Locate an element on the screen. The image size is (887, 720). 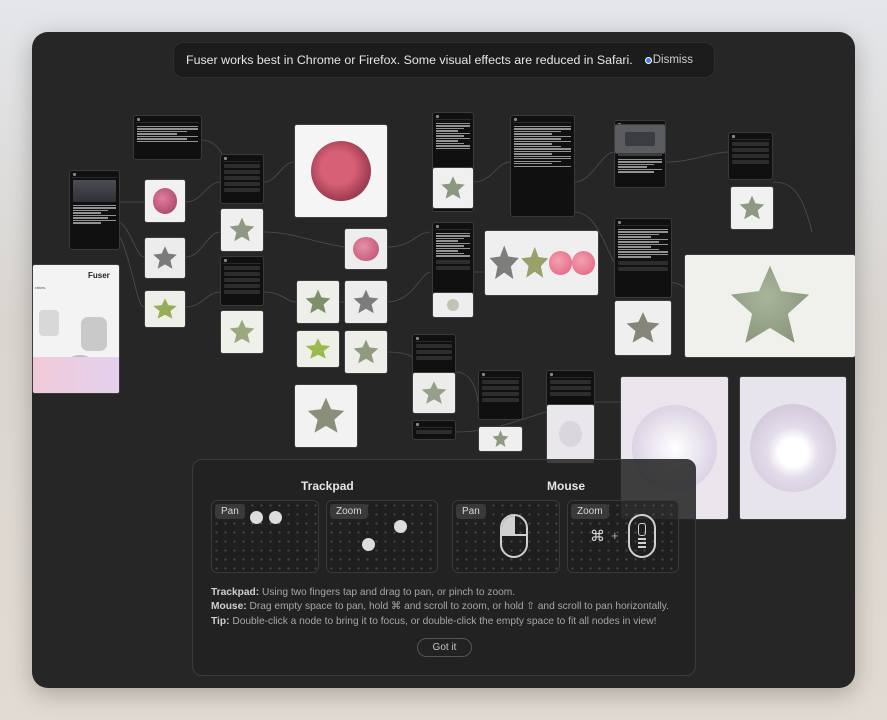
landing-page-node: Fuser rators. is located at coordinates (76, 329).